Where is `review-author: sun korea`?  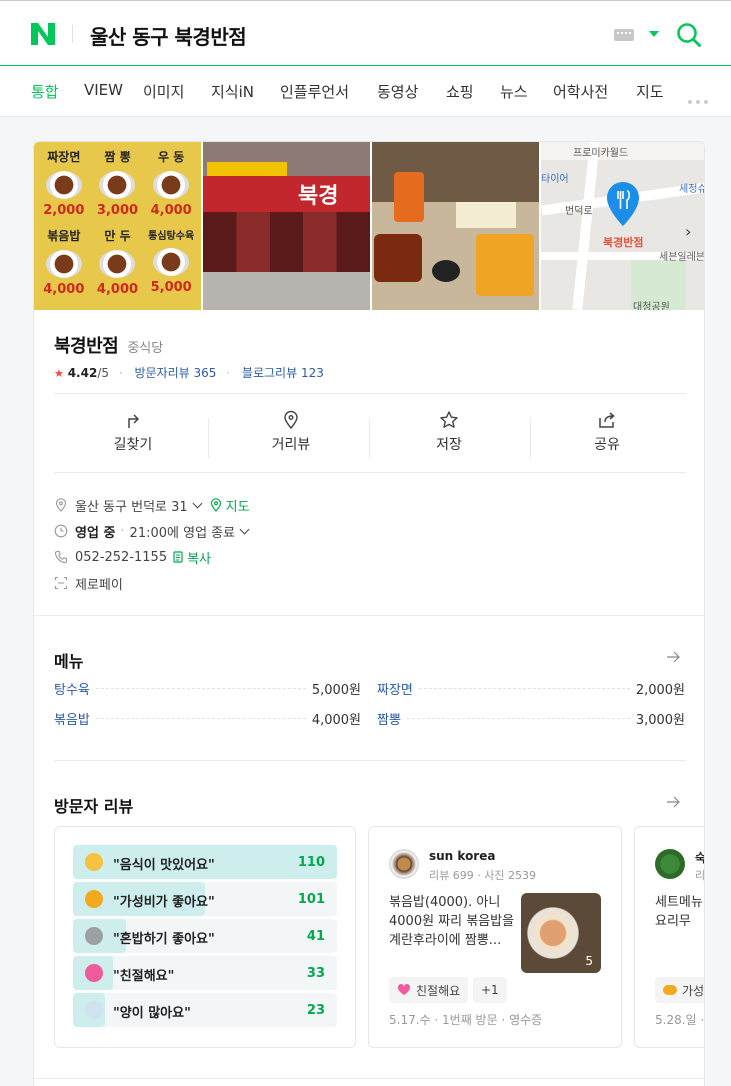 review-author: sun korea is located at coordinates (462, 856).